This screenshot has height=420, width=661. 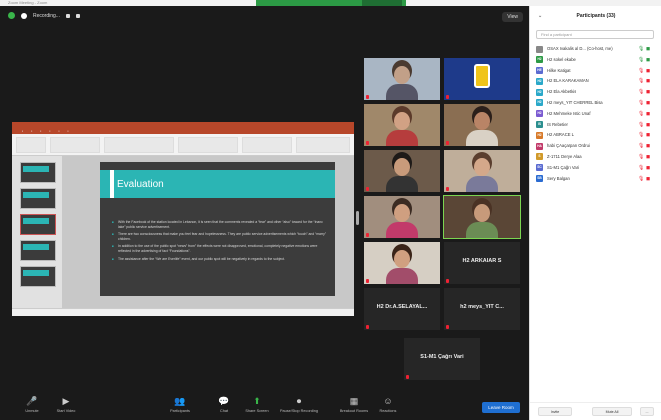 What do you see at coordinates (595, 92) in the screenshot?
I see `participant-row: H2 H2 Ela Akbetkis 🎙 ◼` at bounding box center [595, 92].